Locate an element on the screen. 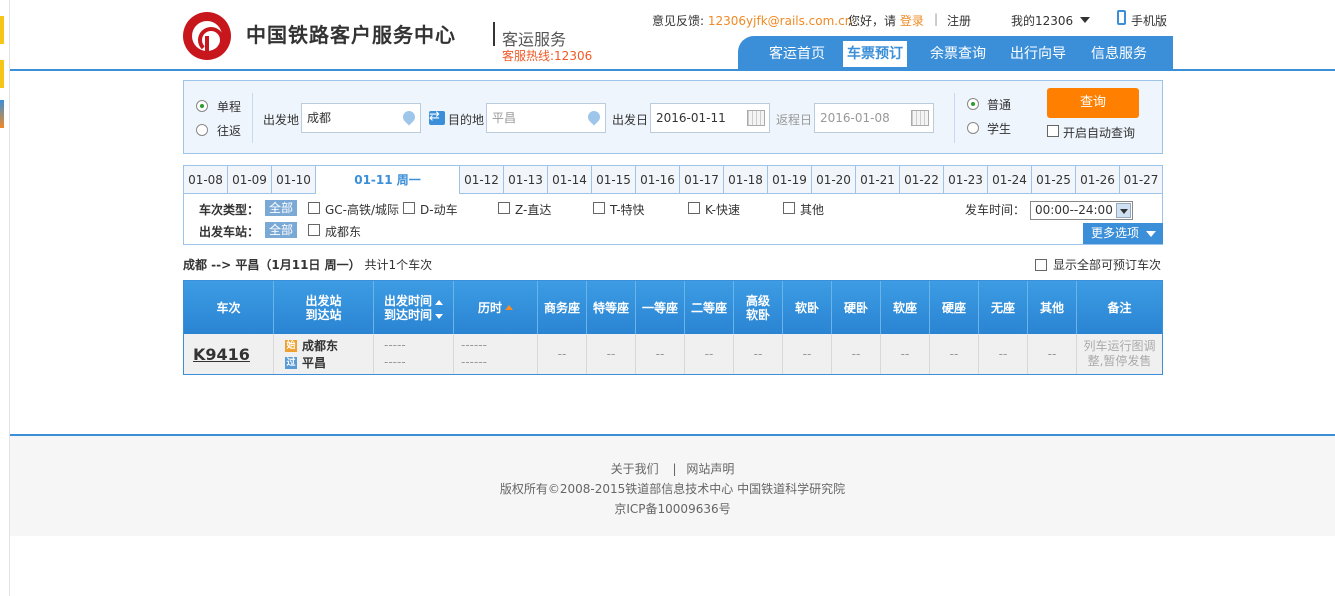 Image resolution: width=1335 pixels, height=596 pixels. col-depart-time: 出发时间 is located at coordinates (413, 301).